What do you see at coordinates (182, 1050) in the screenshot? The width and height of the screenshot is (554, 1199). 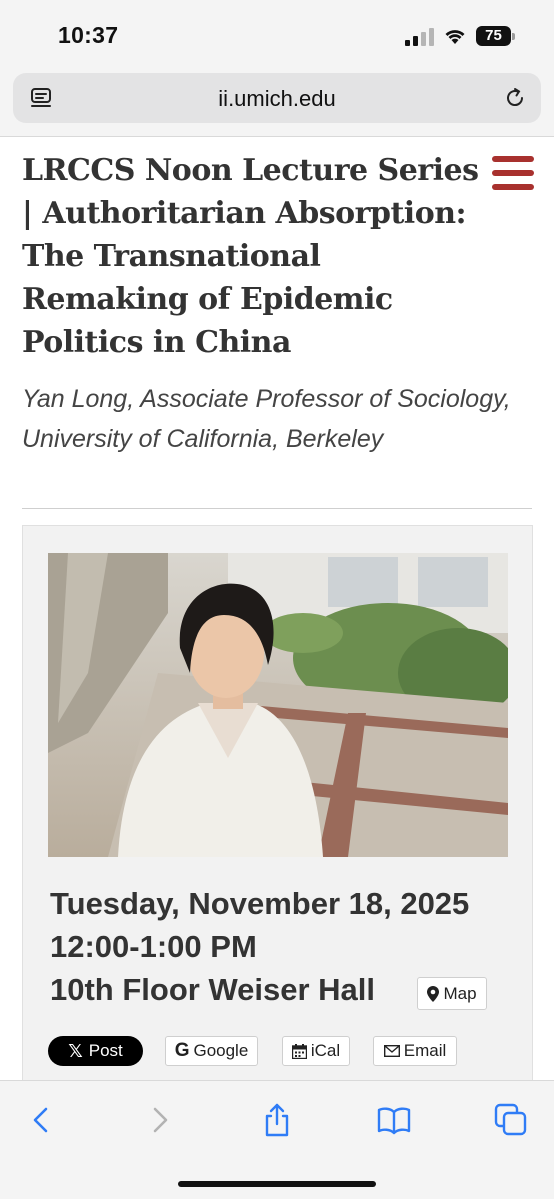 I see `google-logo-icon: G` at bounding box center [182, 1050].